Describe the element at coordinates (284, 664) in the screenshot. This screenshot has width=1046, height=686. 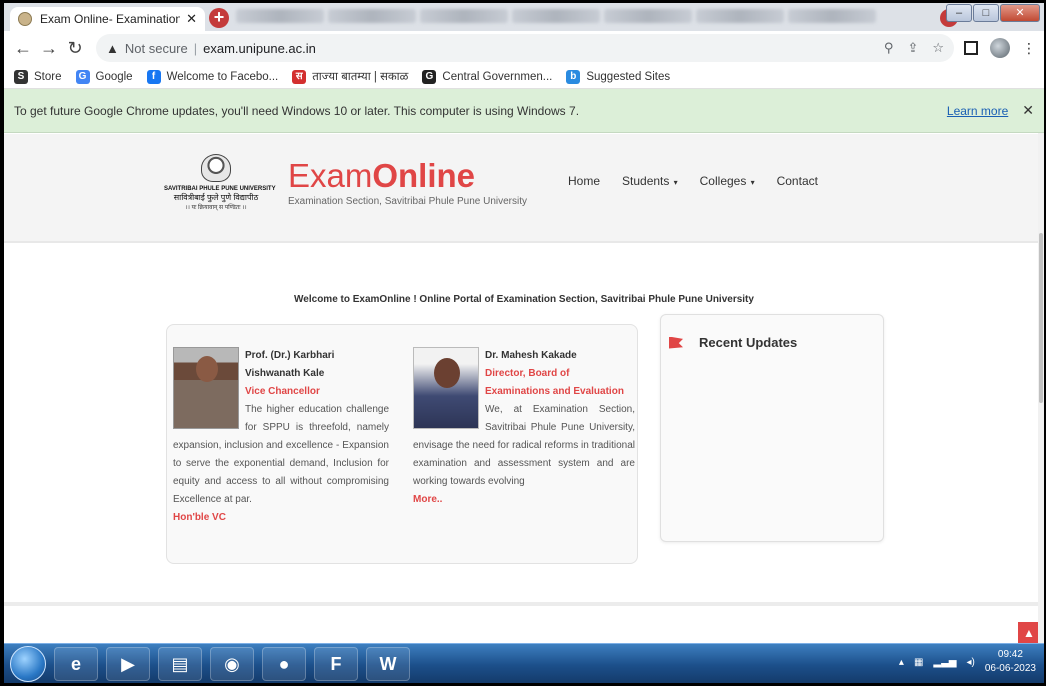
I see `firefox-icon: ●` at that location.